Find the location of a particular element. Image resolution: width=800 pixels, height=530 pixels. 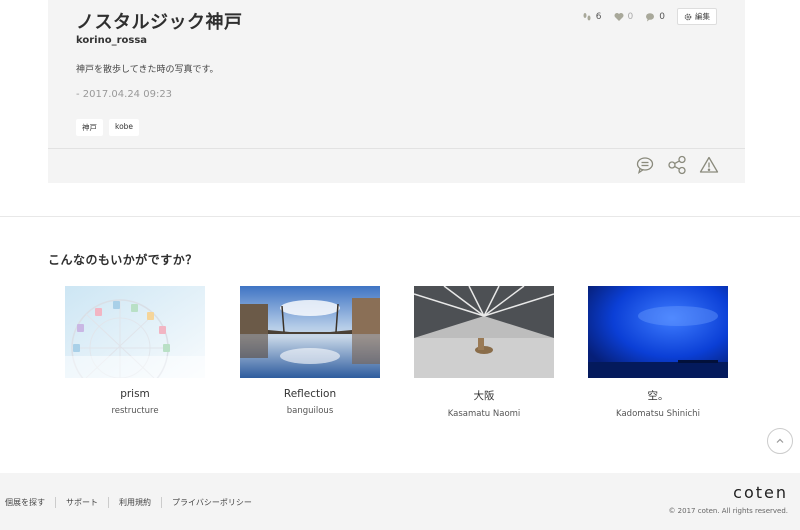

comment-bubble-icon is located at coordinates (650, 16).